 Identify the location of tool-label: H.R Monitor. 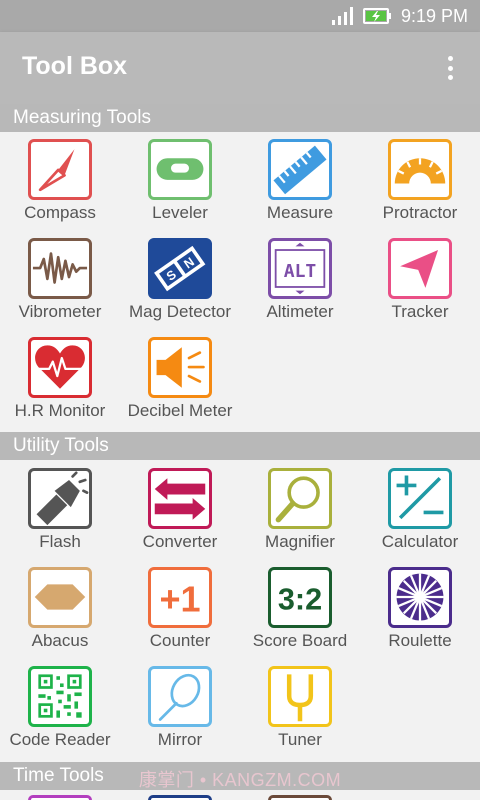
(60, 410).